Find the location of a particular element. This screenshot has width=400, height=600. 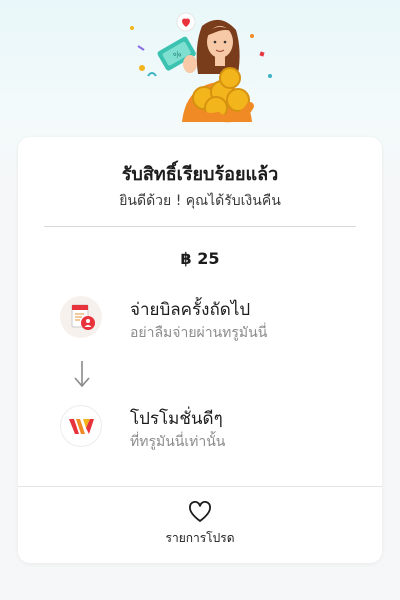

favorites-label: รายการโปรด is located at coordinates (200, 538).